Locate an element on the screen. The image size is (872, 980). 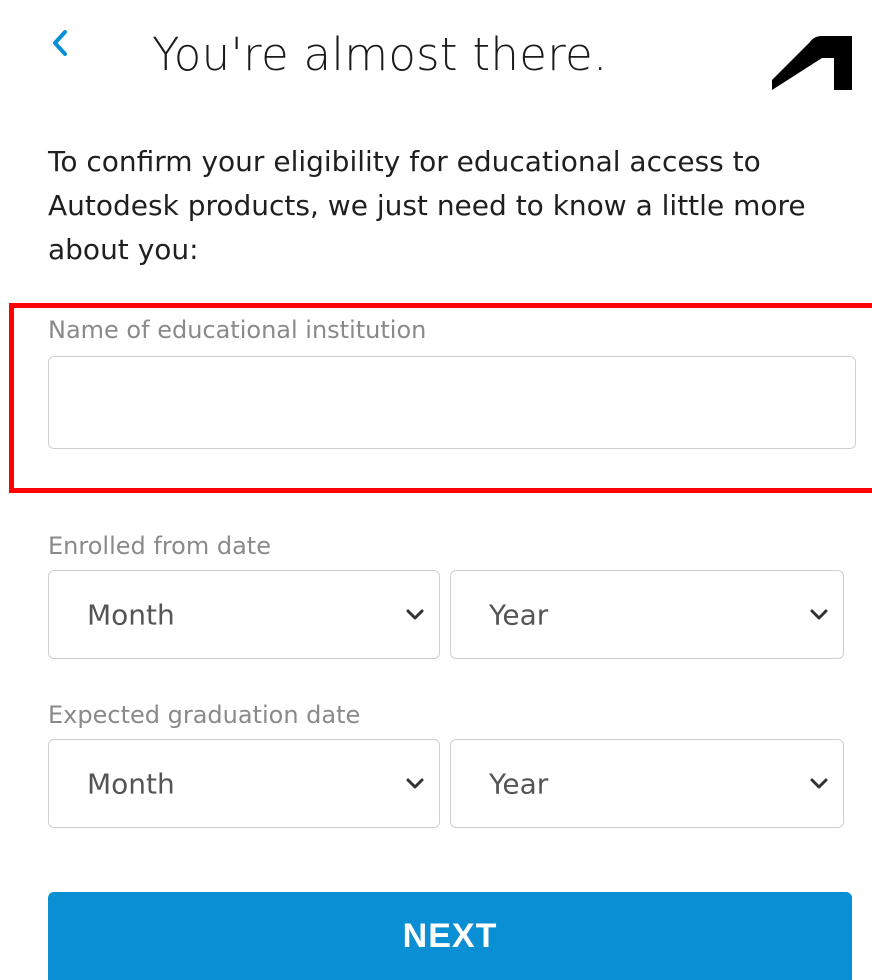
enrolled-year-select: Year is located at coordinates (647, 614).